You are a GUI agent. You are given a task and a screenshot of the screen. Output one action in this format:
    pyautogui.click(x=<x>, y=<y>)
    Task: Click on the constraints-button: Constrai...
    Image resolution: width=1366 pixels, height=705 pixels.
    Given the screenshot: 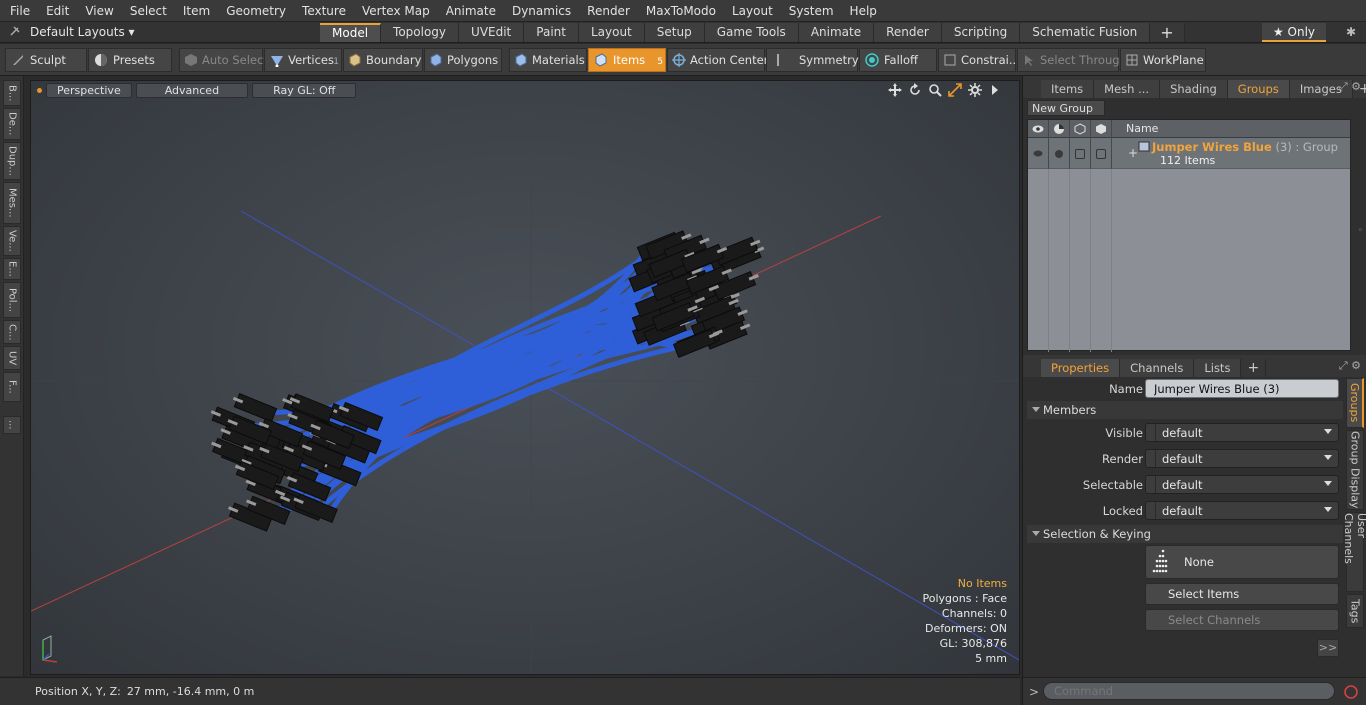 What is the action you would take?
    pyautogui.click(x=979, y=59)
    